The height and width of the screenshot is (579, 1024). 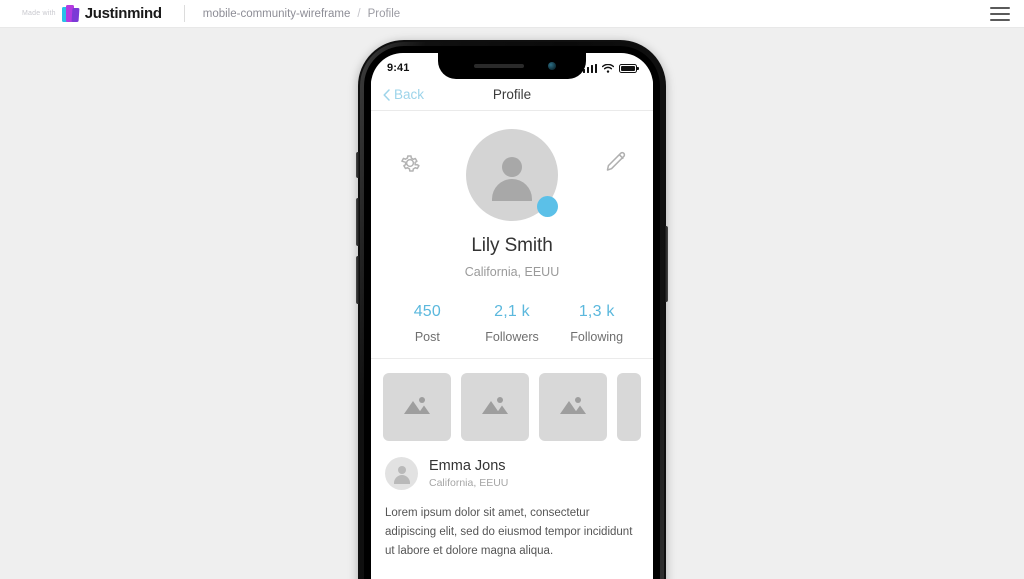 What do you see at coordinates (552, 66) in the screenshot?
I see `front-camera-icon` at bounding box center [552, 66].